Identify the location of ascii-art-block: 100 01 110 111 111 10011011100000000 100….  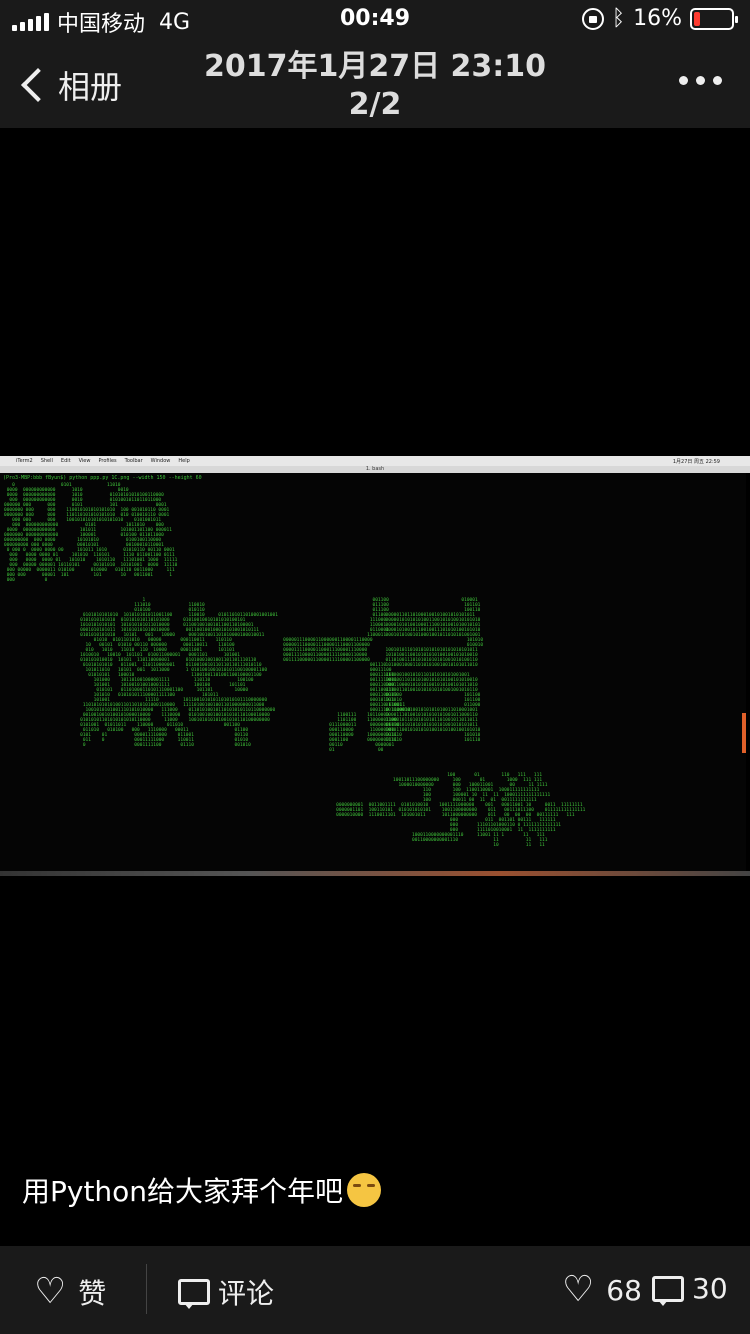
(461, 810).